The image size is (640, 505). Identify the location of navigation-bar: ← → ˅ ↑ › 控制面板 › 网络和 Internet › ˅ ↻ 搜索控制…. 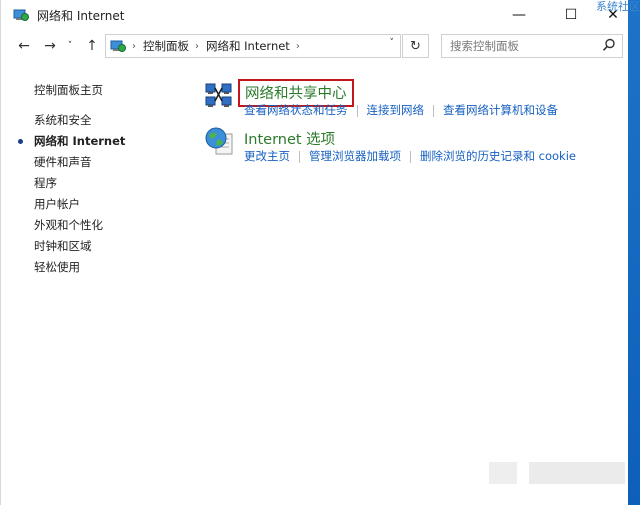
(315, 46).